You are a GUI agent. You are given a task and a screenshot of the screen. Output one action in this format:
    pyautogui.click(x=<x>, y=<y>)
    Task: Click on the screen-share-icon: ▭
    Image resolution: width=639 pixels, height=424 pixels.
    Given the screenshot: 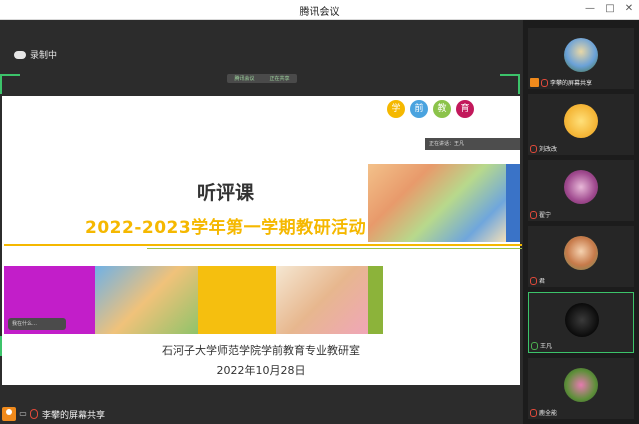 What is the action you would take?
    pyautogui.click(x=23, y=413)
    